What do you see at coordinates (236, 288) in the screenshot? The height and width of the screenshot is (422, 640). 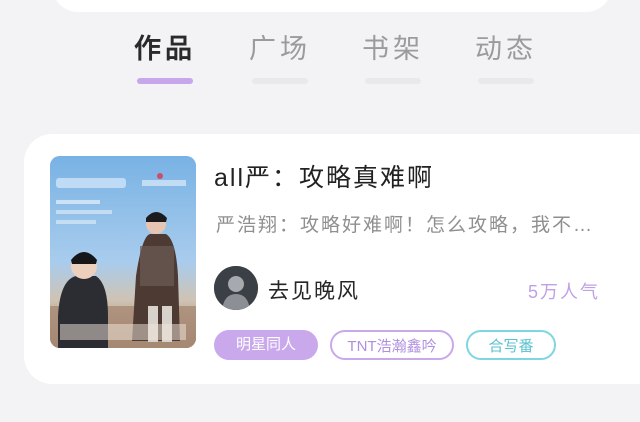 I see `author-avatar` at bounding box center [236, 288].